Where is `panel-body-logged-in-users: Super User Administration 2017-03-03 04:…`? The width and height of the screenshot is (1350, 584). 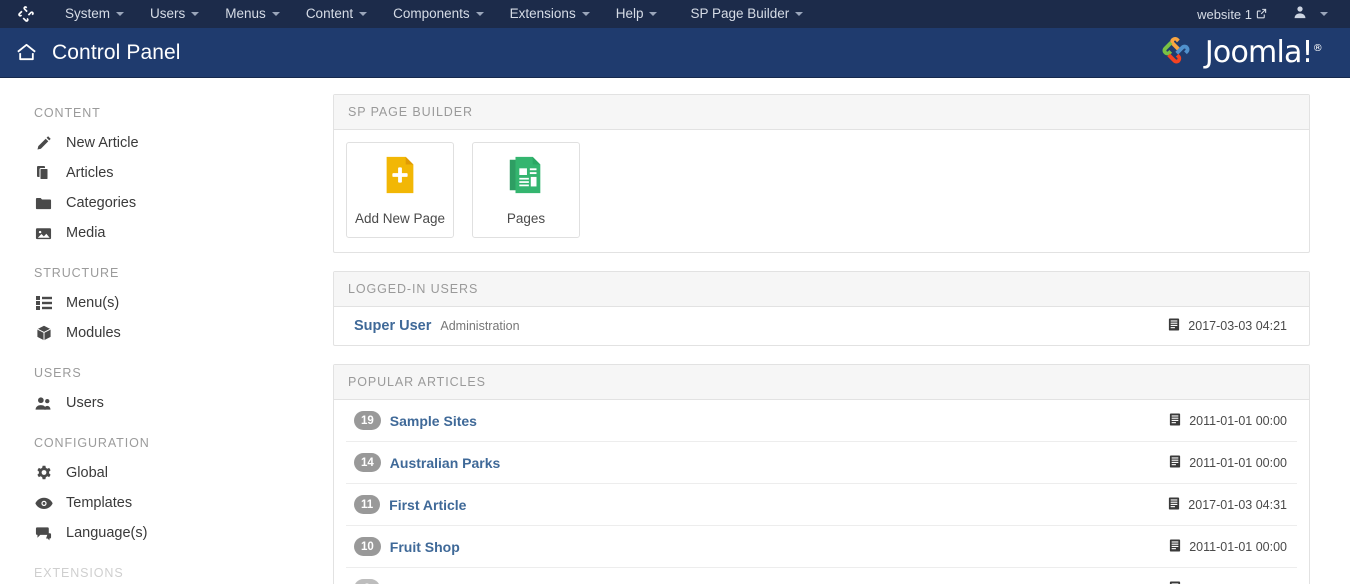
panel-body-logged-in-users: Super User Administration 2017-03-03 04:… is located at coordinates (821, 326).